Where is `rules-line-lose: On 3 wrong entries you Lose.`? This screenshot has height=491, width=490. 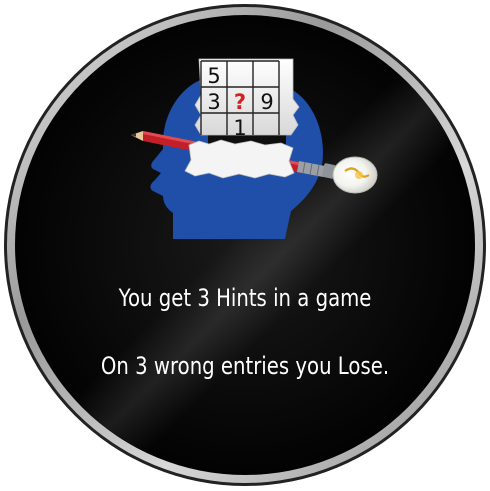 rules-line-lose: On 3 wrong entries you Lose. is located at coordinates (245, 366).